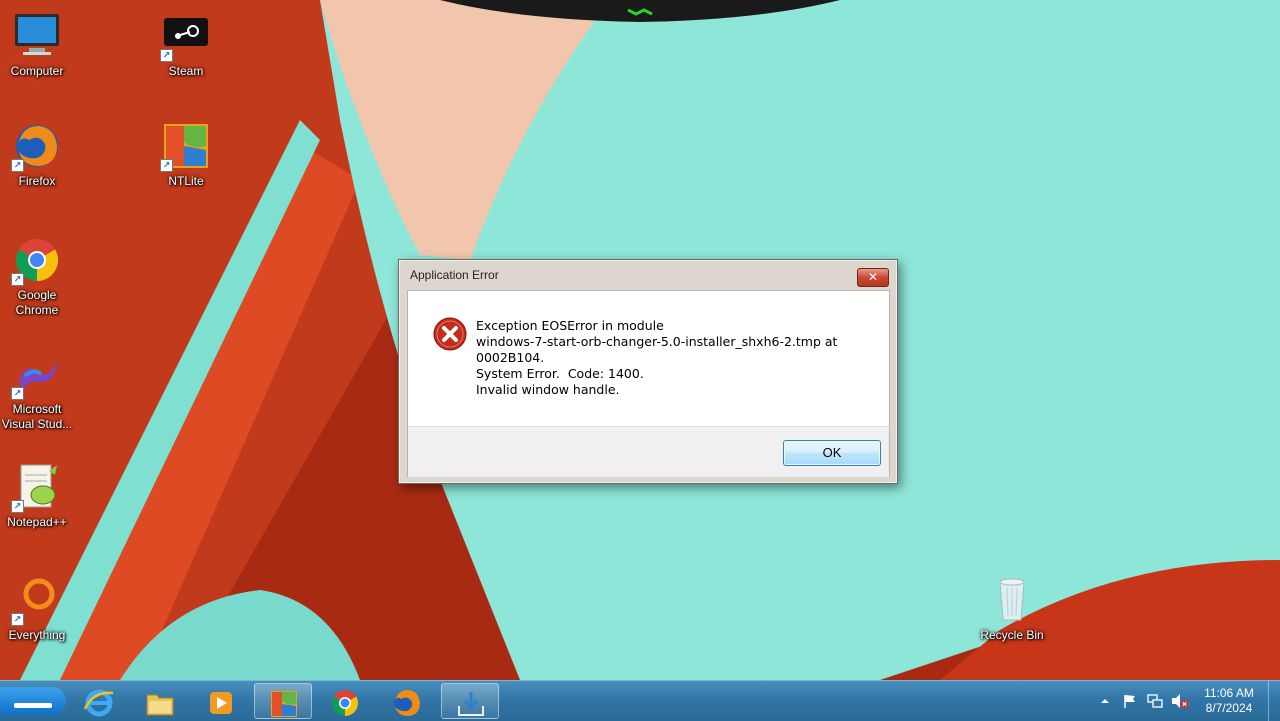  Describe the element at coordinates (1229, 708) in the screenshot. I see `clock-date: 8/7/2024` at that location.